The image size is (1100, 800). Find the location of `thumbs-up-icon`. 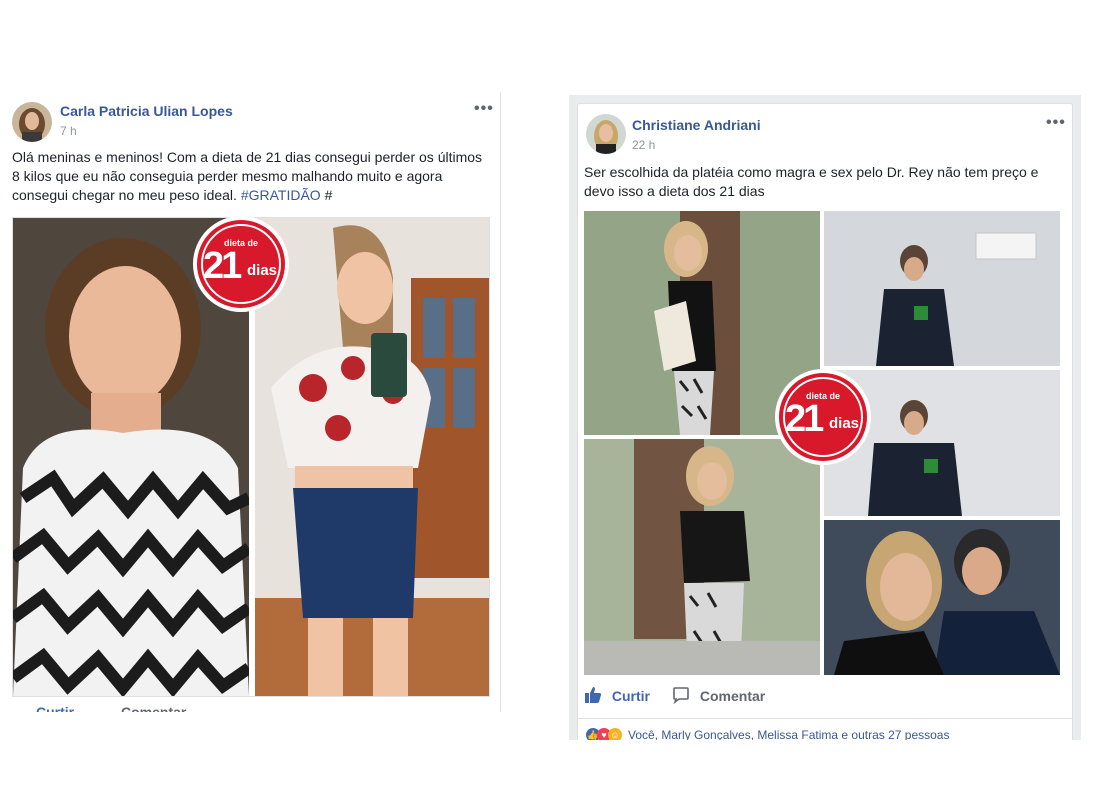

thumbs-up-icon is located at coordinates (593, 695).